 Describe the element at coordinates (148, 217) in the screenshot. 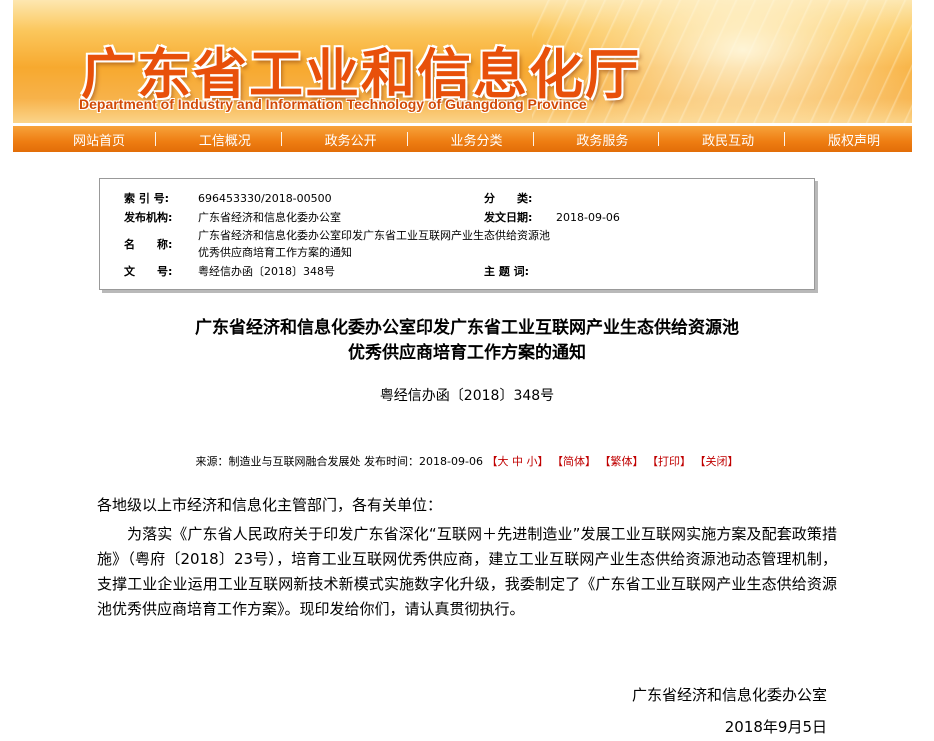

I see `issuer-label: 发布机构:` at that location.